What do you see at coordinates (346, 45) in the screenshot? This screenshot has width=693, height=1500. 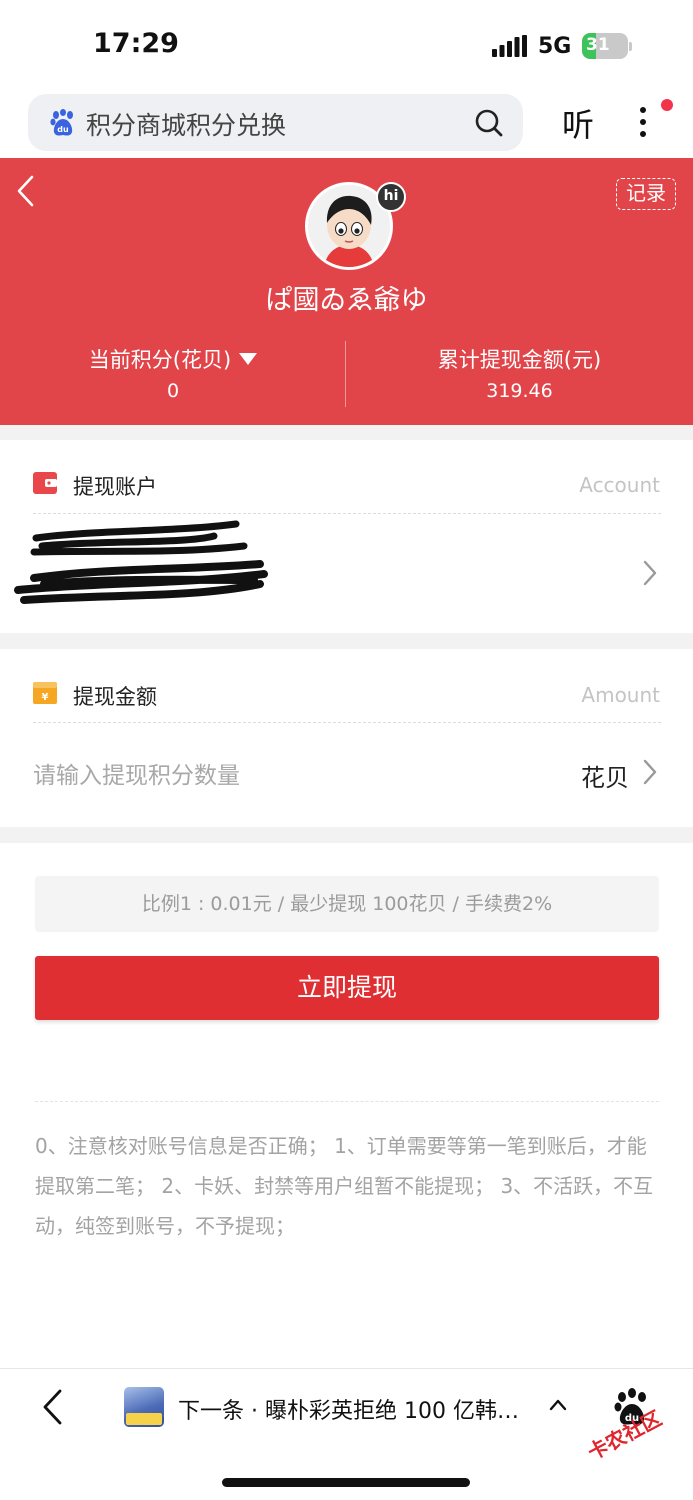 I see `status-bar: 17:29 5G 31` at bounding box center [346, 45].